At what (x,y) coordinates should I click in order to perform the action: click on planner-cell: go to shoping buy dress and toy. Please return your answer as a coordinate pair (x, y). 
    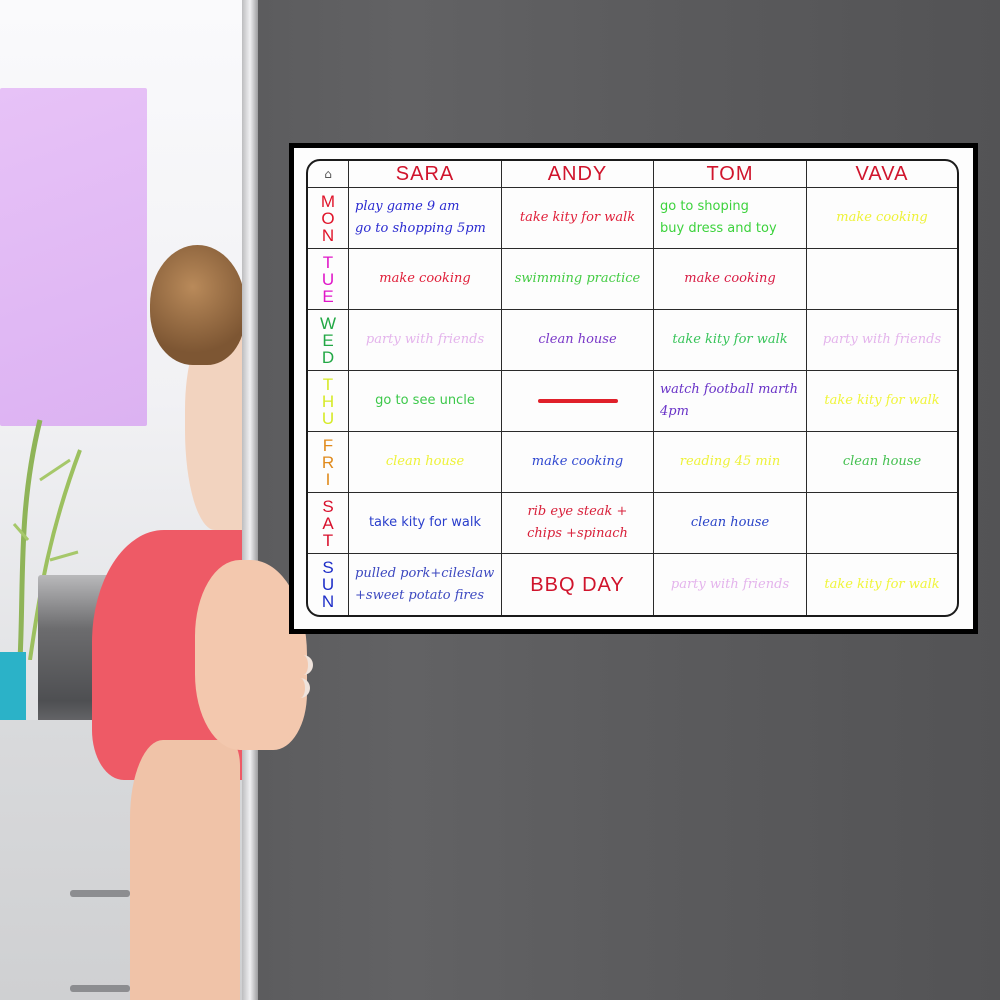
    Looking at the image, I should click on (730, 218).